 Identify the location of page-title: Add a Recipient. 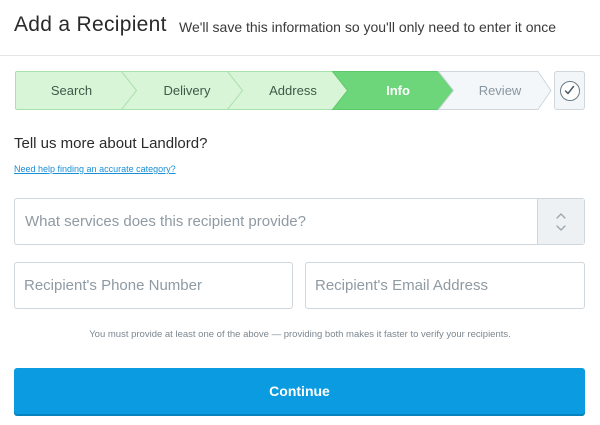
(90, 24).